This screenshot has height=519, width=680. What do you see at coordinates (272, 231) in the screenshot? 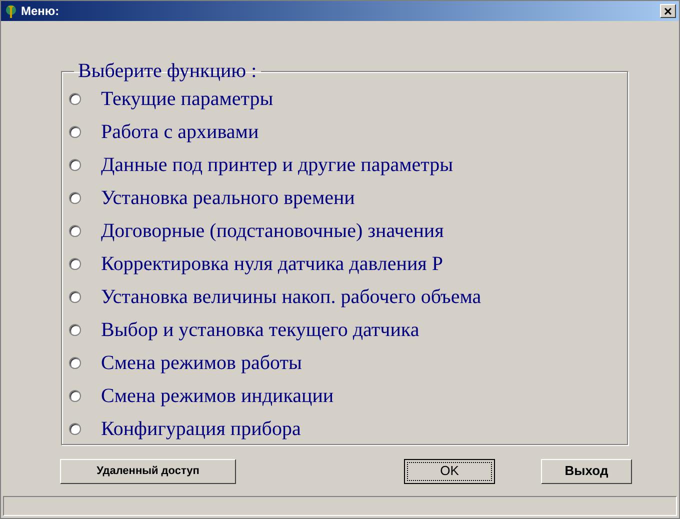
I see `option-label: Договорные (подстановочные) значения` at bounding box center [272, 231].